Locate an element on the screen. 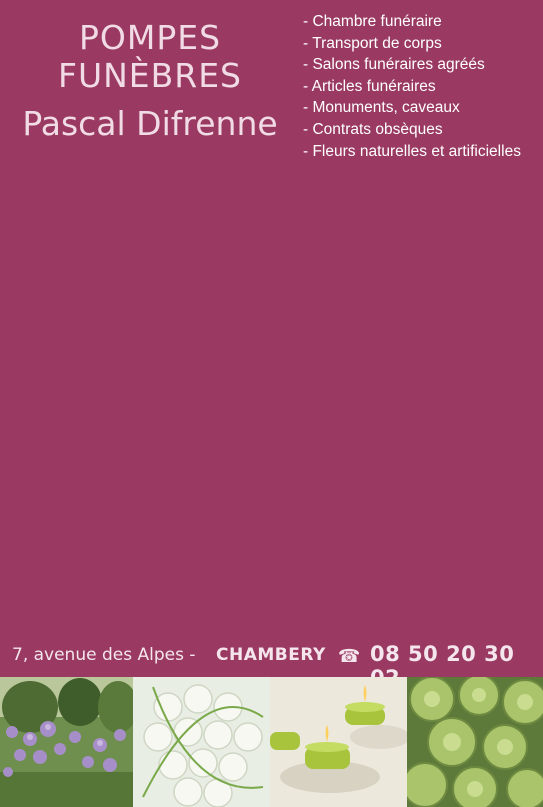 This screenshot has height=807, width=543. service-item: - Fleurs naturelles et artificielles is located at coordinates (412, 151).